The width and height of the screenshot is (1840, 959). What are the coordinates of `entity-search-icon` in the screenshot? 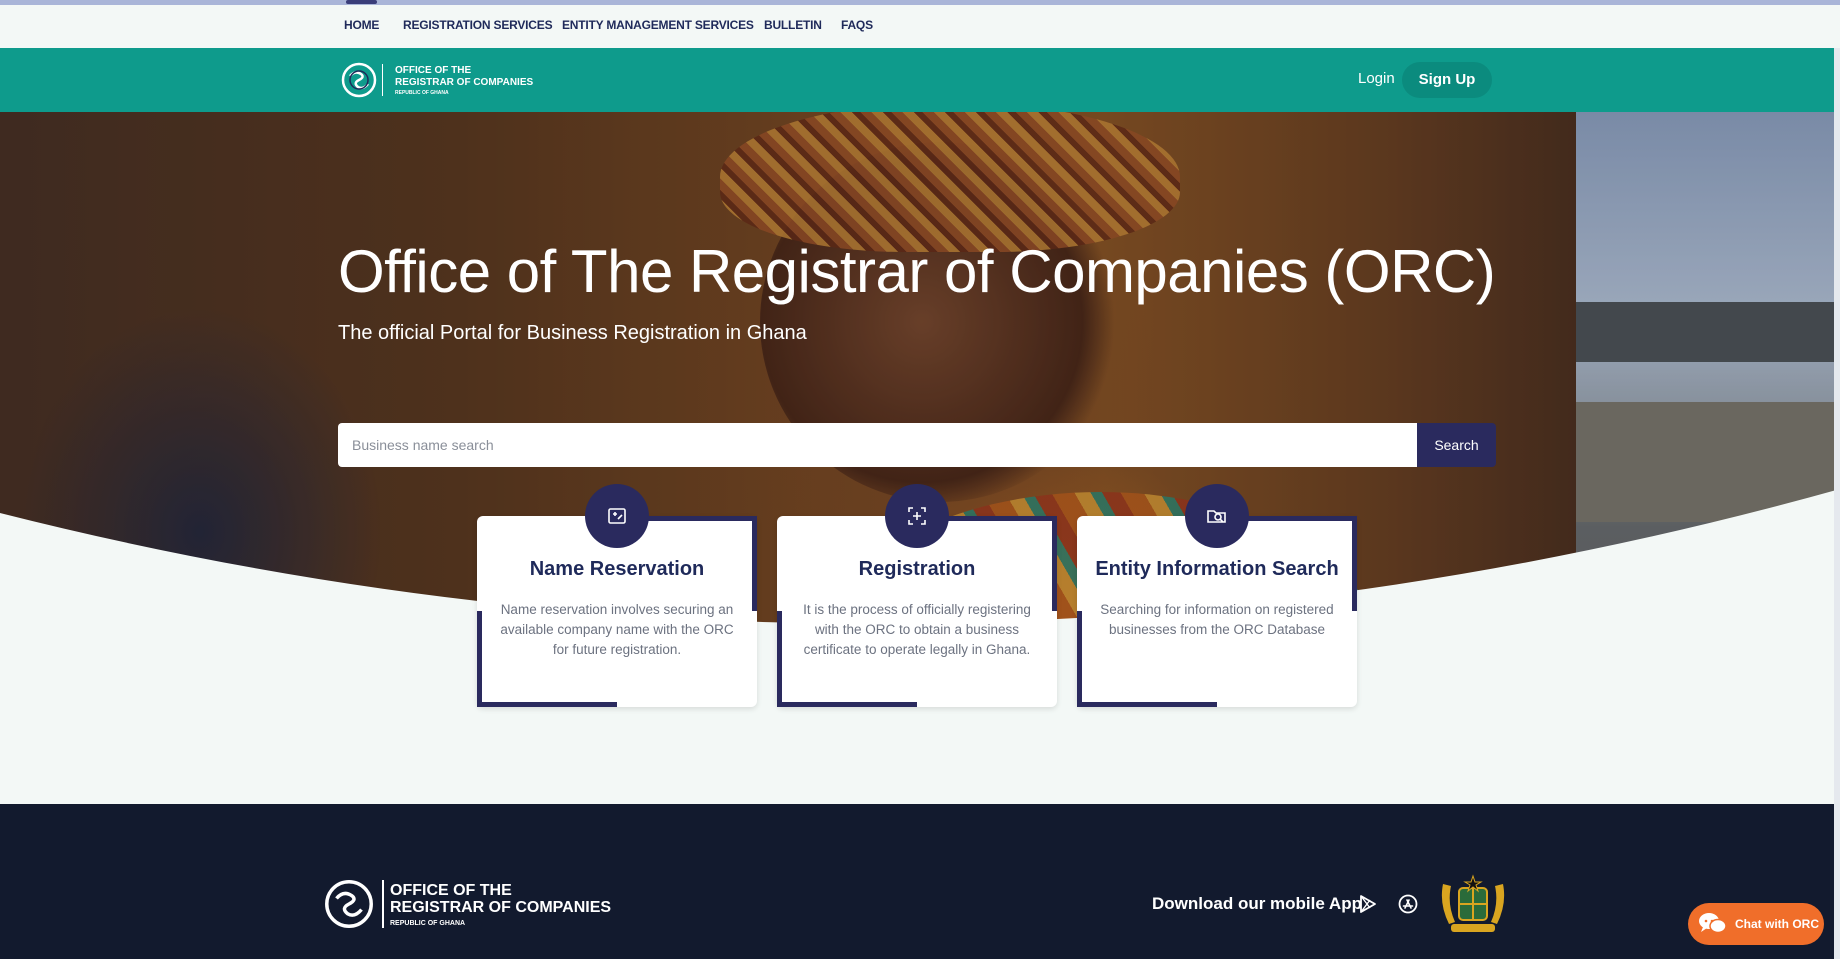 It's located at (1216, 516).